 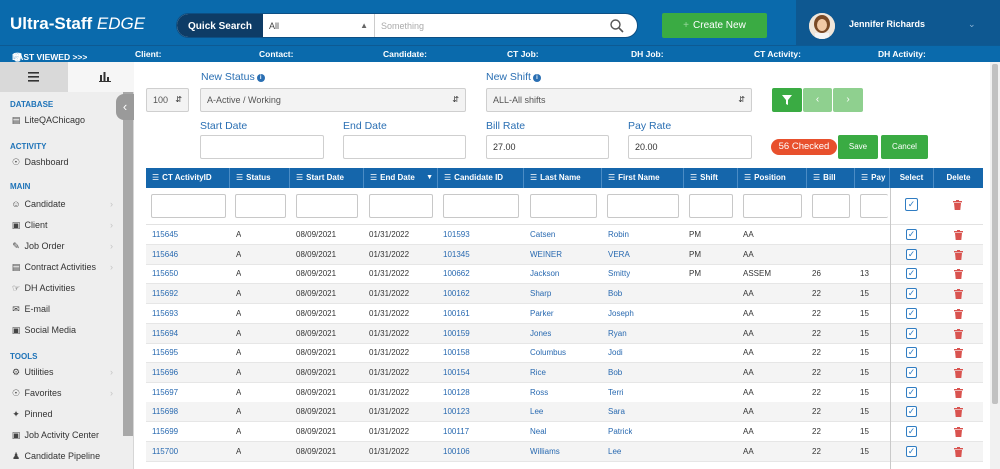 I want to click on user-name: Jennifer Richards, so click(x=887, y=24).